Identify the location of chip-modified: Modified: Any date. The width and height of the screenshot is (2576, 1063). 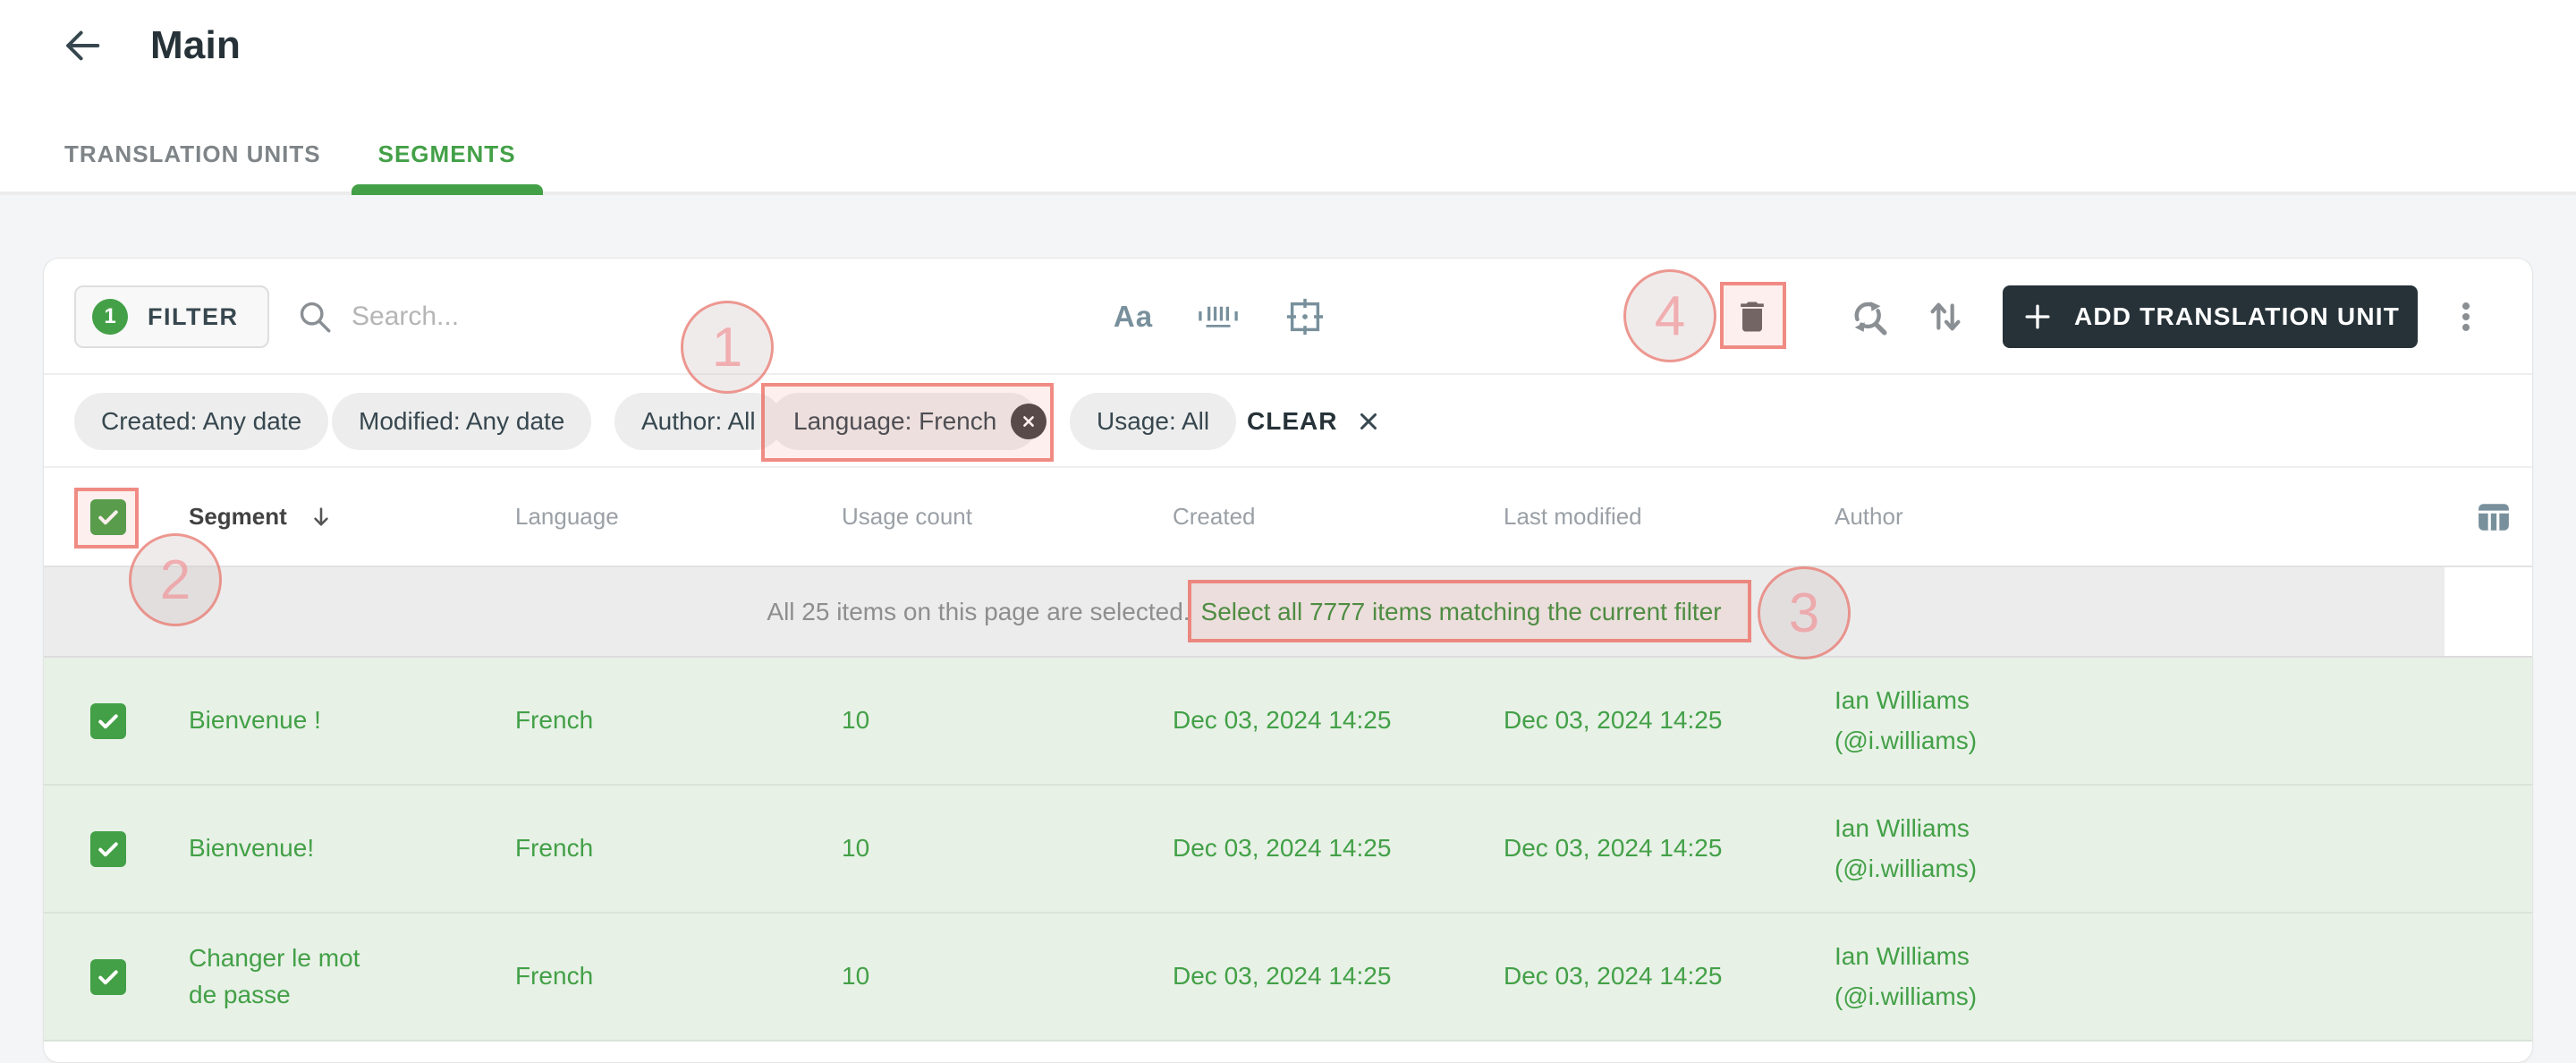
(462, 421).